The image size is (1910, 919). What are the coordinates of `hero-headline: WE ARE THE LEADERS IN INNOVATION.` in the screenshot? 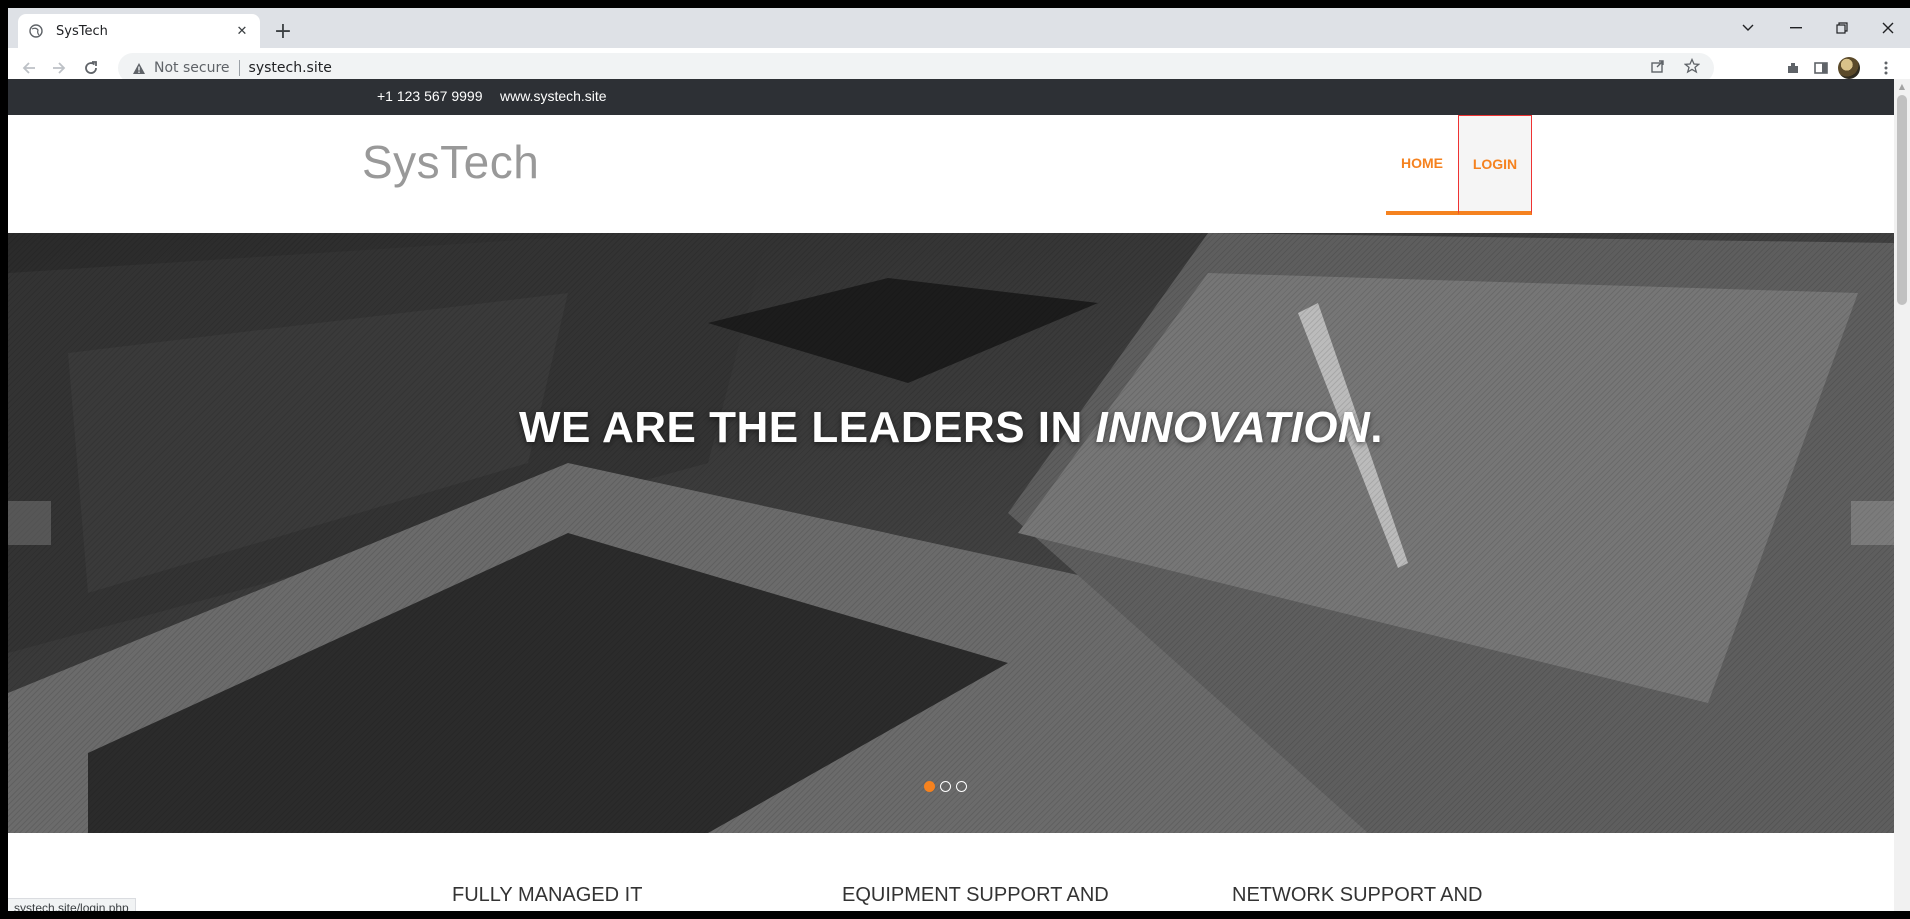 It's located at (951, 428).